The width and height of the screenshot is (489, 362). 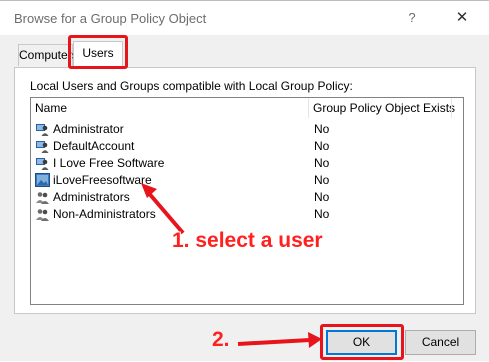 I want to click on list-item: Non-Administrators No, so click(x=246, y=214).